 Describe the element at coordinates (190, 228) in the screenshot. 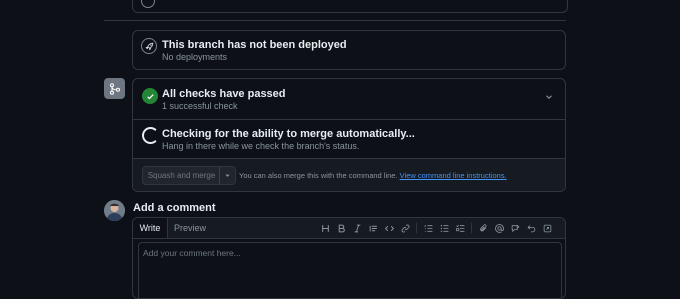

I see `tab-preview: Preview` at that location.